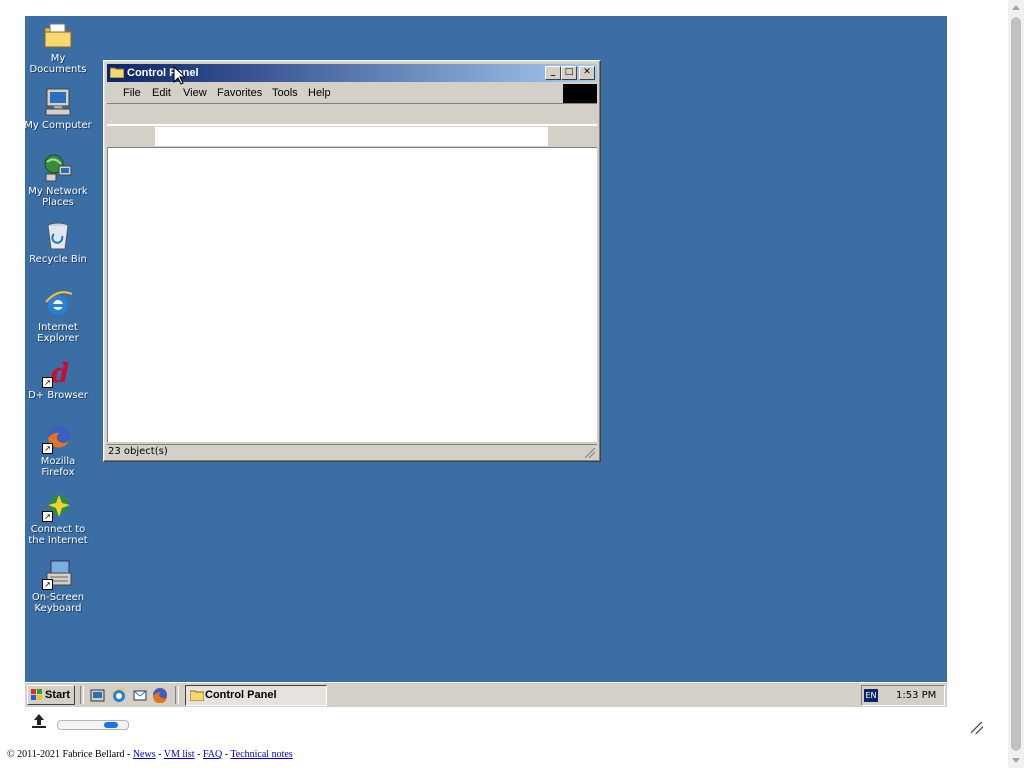  What do you see at coordinates (111, 725) in the screenshot?
I see `slider-knob` at bounding box center [111, 725].